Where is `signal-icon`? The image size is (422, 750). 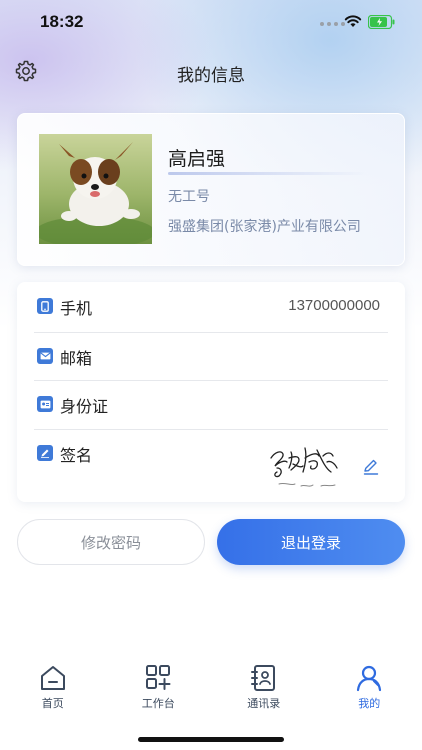 signal-icon is located at coordinates (332, 24).